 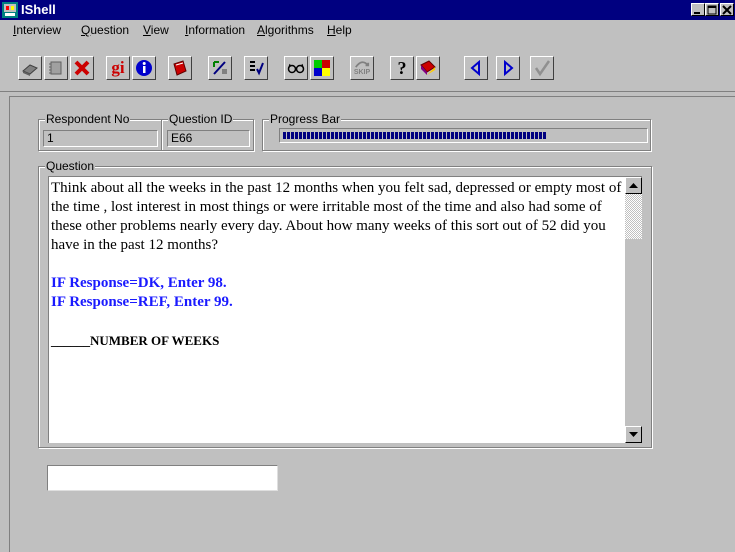 I want to click on respondent-value: 1, so click(x=50, y=138).